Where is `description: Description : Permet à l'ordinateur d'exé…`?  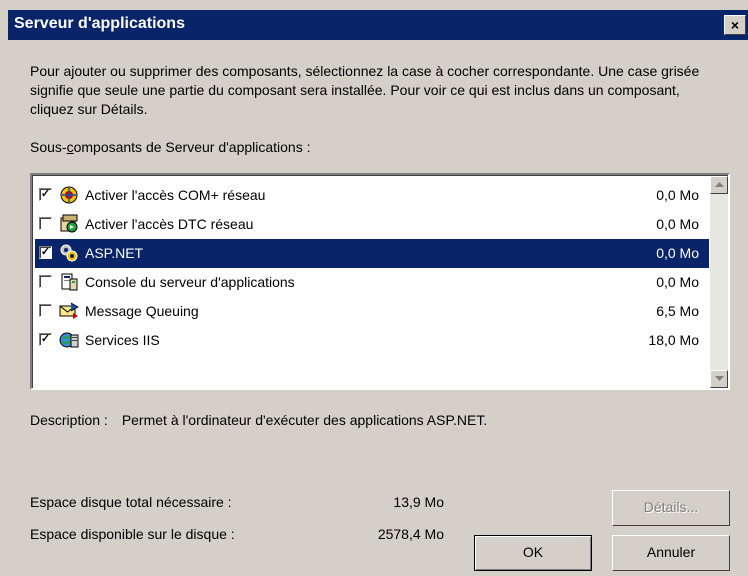 description: Description : Permet à l'ordinateur d'exé… is located at coordinates (258, 420).